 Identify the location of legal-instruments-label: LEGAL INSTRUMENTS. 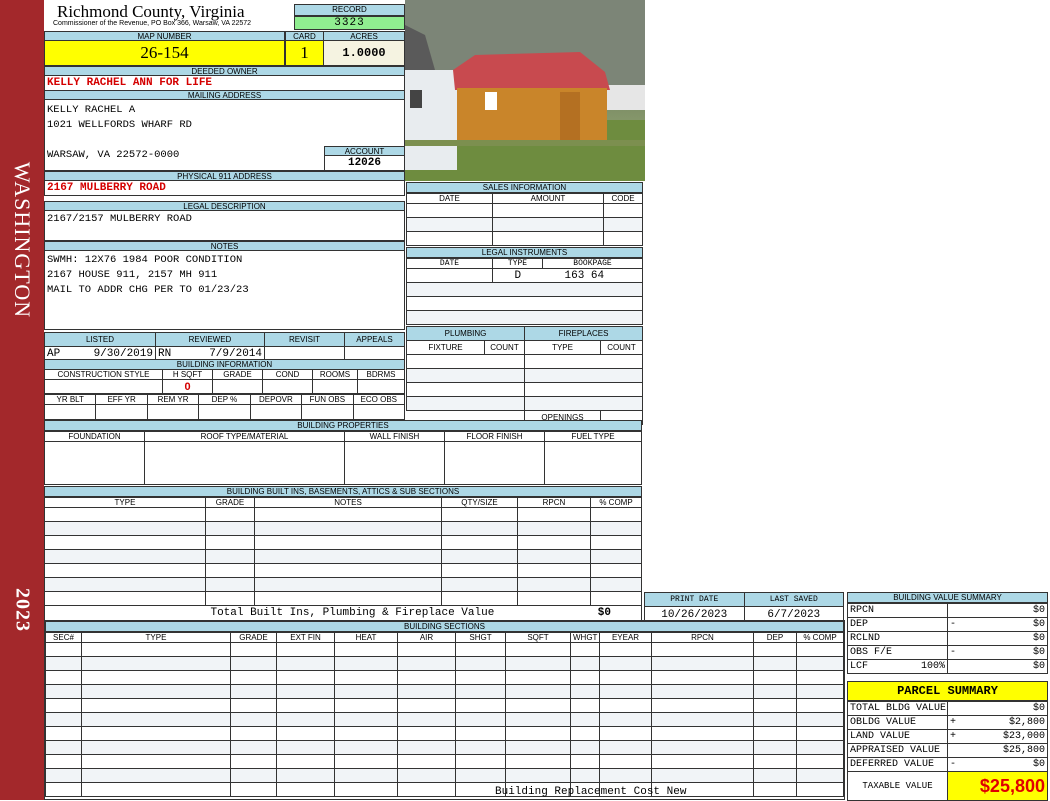
(524, 252).